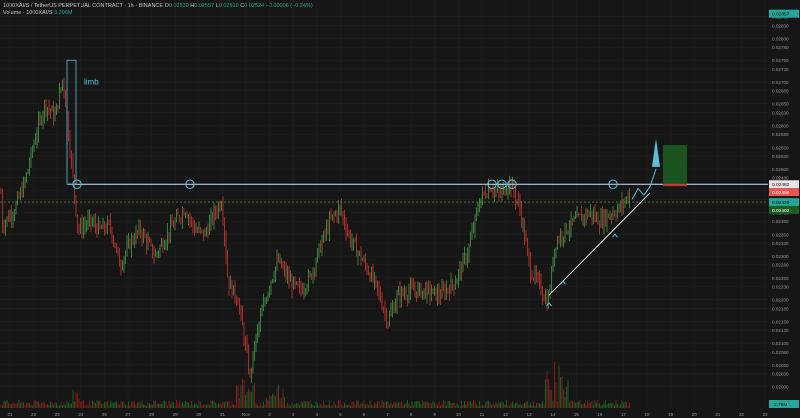 This screenshot has width=800, height=418. I want to click on time-tick-label: 29, so click(176, 414).